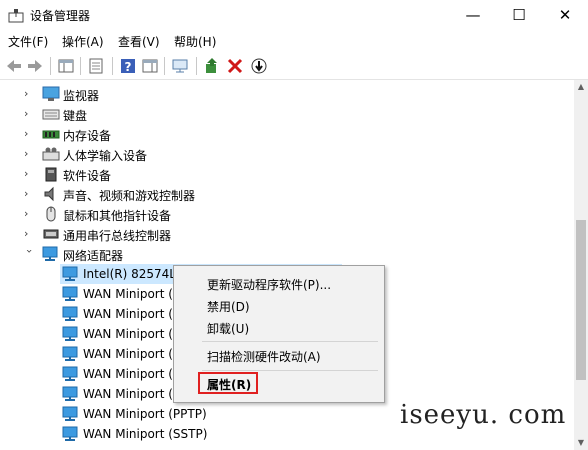 The width and height of the screenshot is (588, 450). What do you see at coordinates (81, 96) in the screenshot?
I see `tree-category-label: 监视器` at bounding box center [81, 96].